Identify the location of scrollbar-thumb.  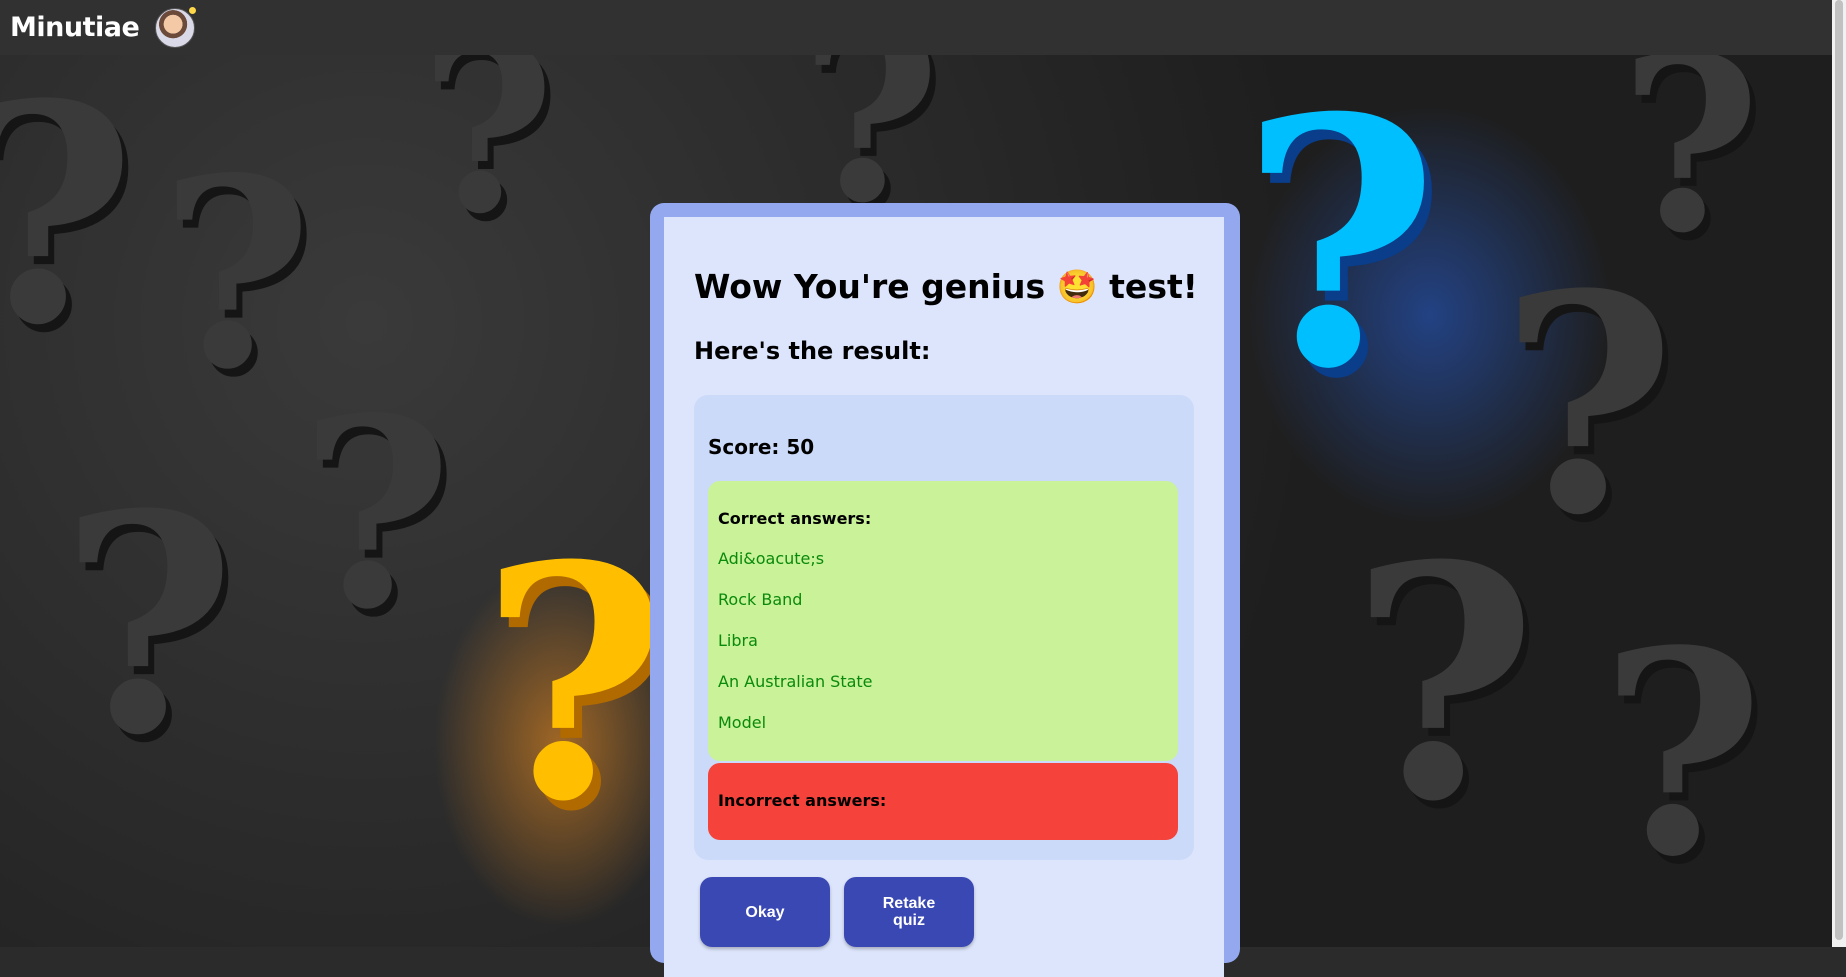
(1839, 470).